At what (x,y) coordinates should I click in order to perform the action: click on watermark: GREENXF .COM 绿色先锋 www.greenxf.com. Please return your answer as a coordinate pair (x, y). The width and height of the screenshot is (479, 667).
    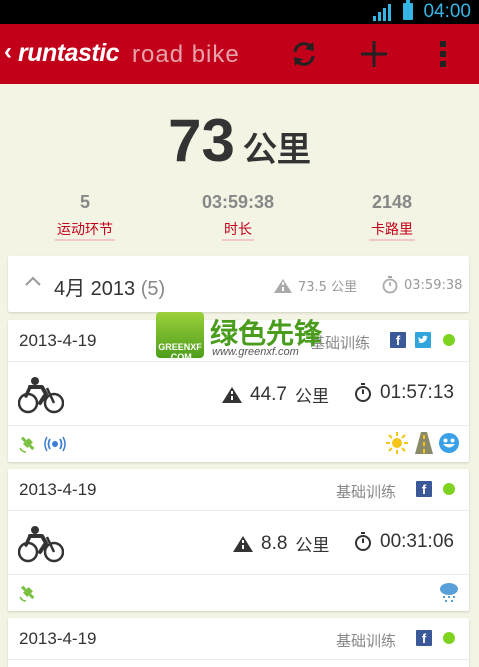
    Looking at the image, I should click on (256, 337).